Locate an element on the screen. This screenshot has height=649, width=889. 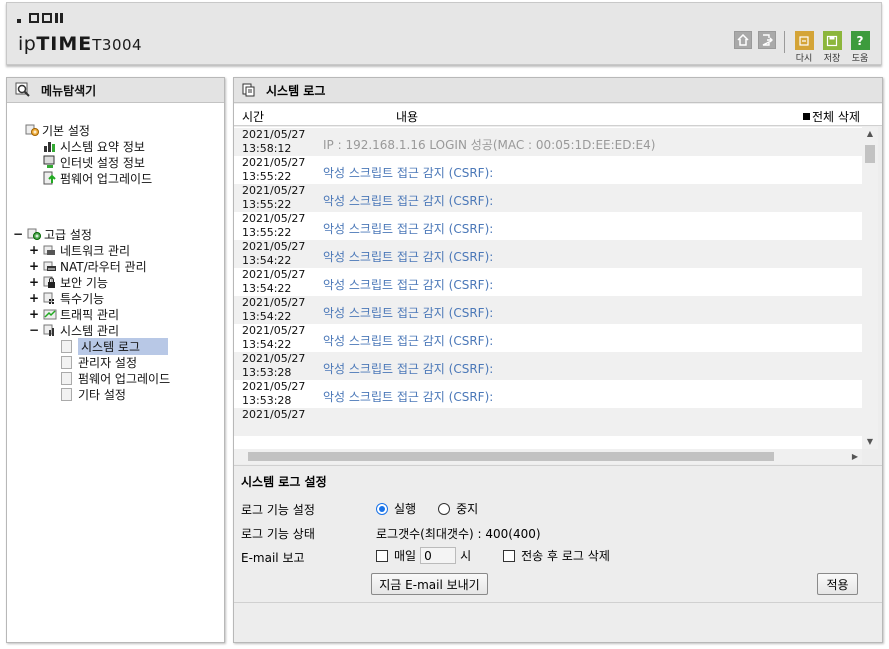
toolbar-divider is located at coordinates (784, 42).